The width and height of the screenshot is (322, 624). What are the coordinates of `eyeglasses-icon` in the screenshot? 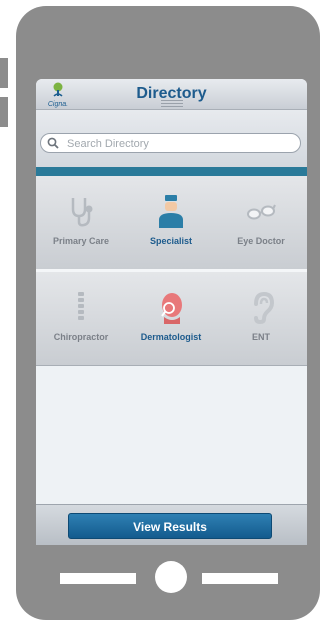 It's located at (261, 212).